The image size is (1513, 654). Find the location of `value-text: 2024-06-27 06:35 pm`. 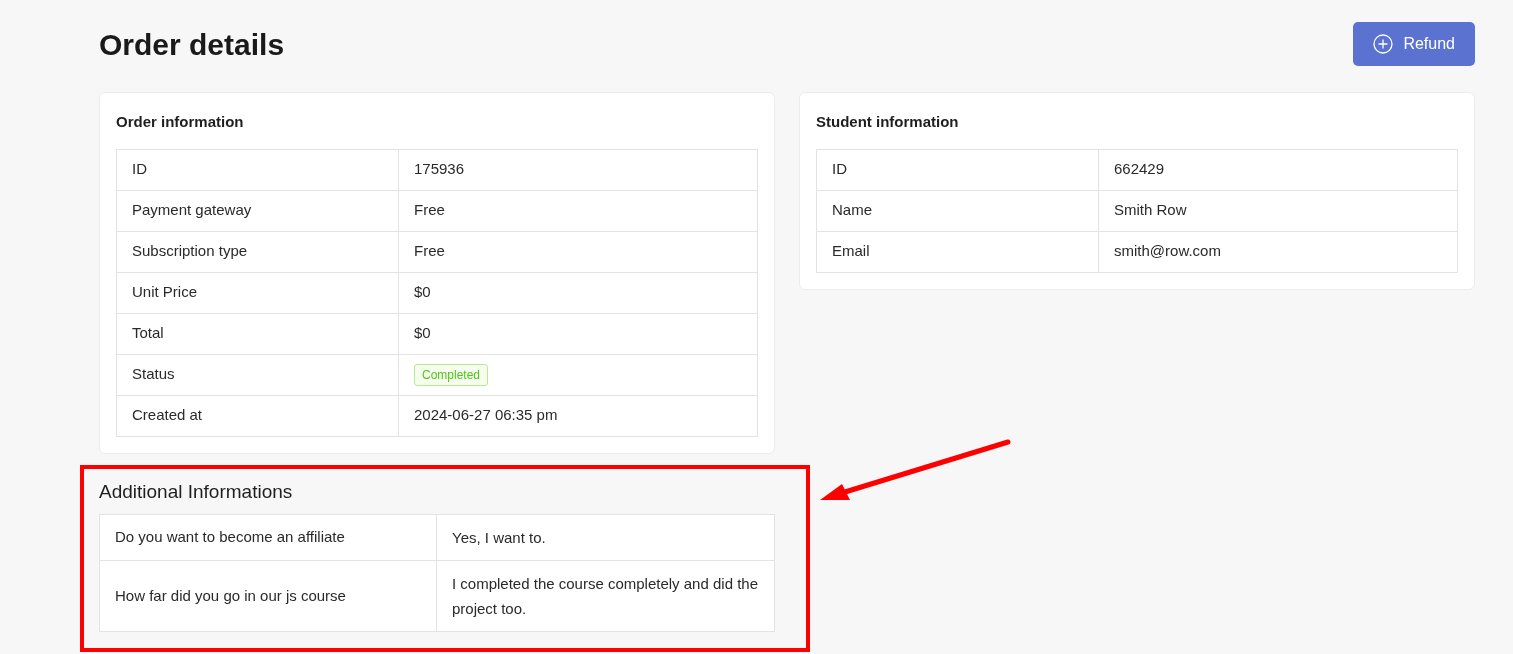

value-text: 2024-06-27 06:35 pm is located at coordinates (486, 415).